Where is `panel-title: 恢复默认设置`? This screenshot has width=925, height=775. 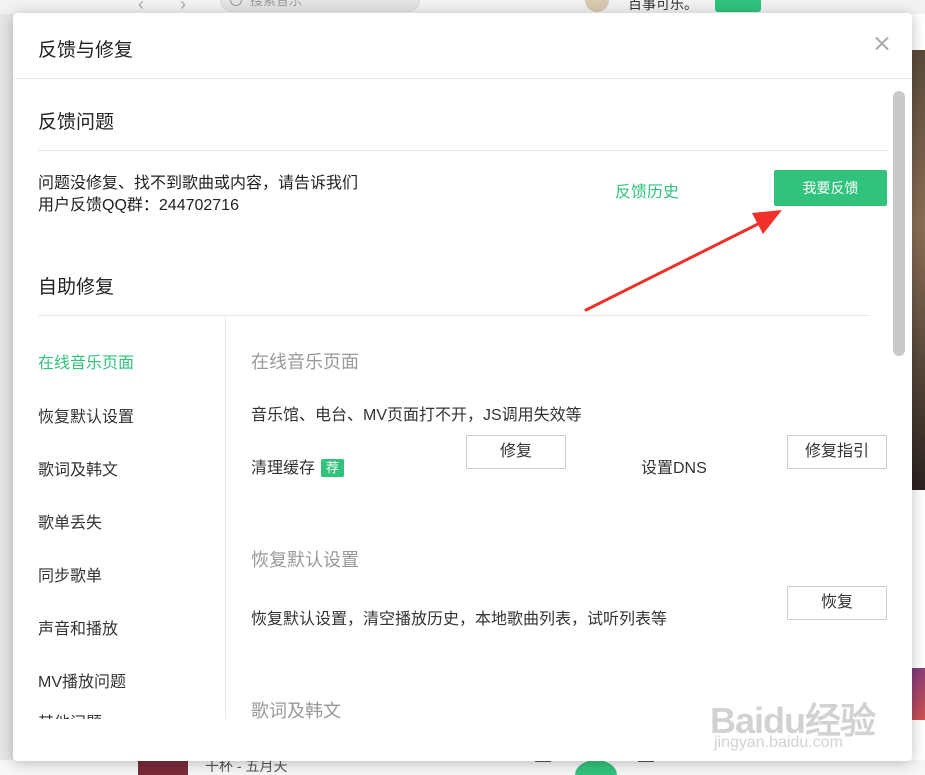
panel-title: 恢复默认设置 is located at coordinates (305, 560).